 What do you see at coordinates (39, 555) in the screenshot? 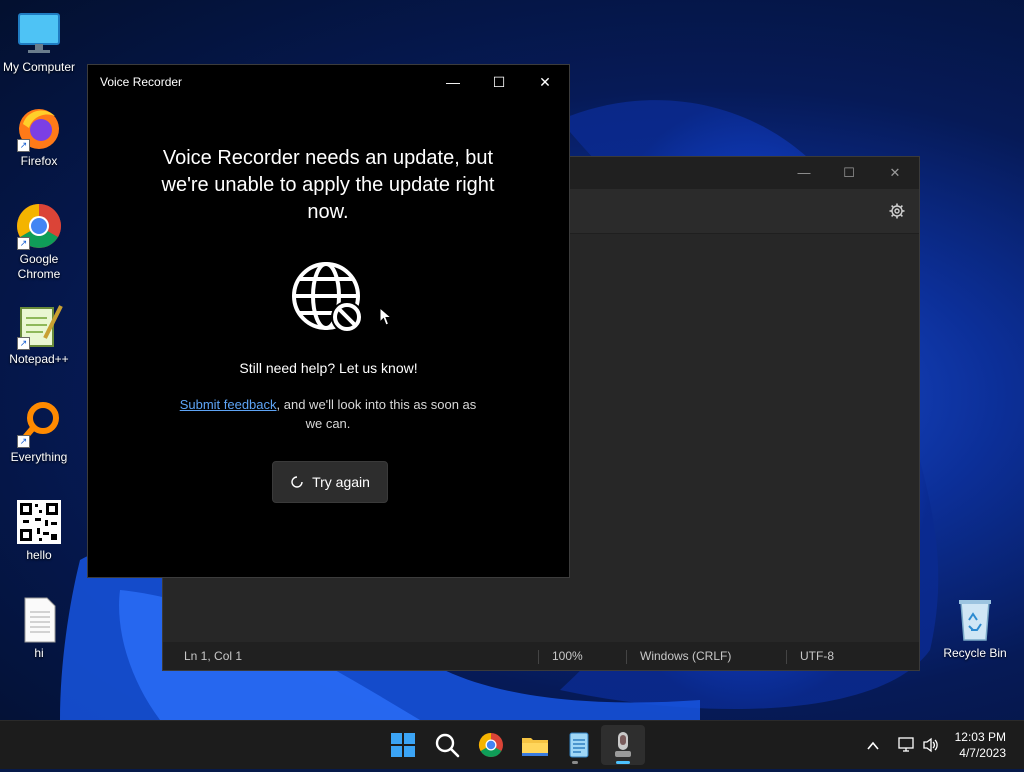
I see `desktop-icon-label: hello` at bounding box center [39, 555].